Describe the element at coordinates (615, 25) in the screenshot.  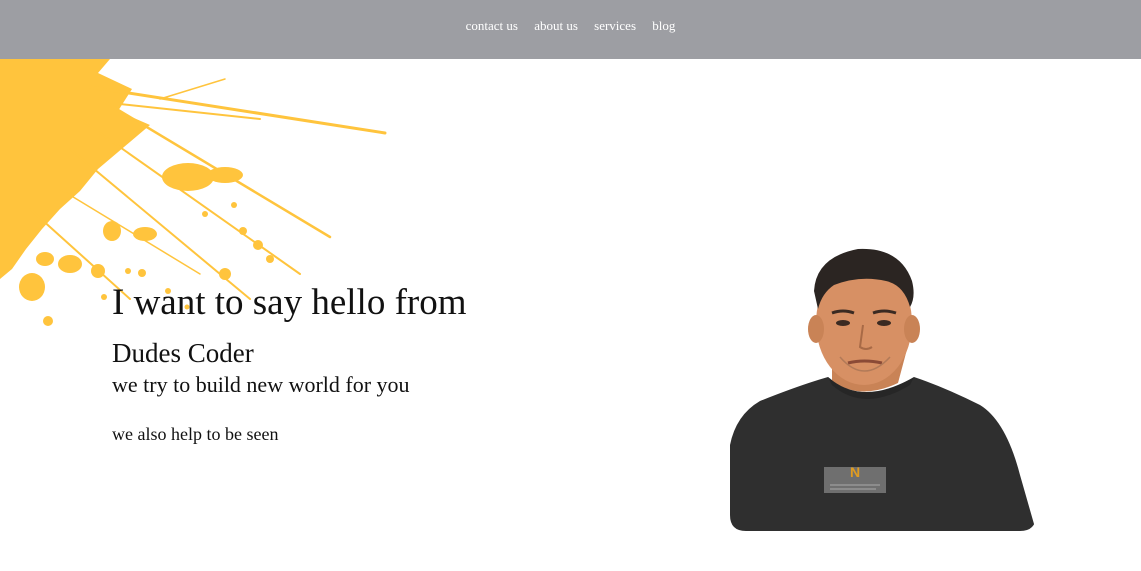
I see `nav-link-services: services` at that location.